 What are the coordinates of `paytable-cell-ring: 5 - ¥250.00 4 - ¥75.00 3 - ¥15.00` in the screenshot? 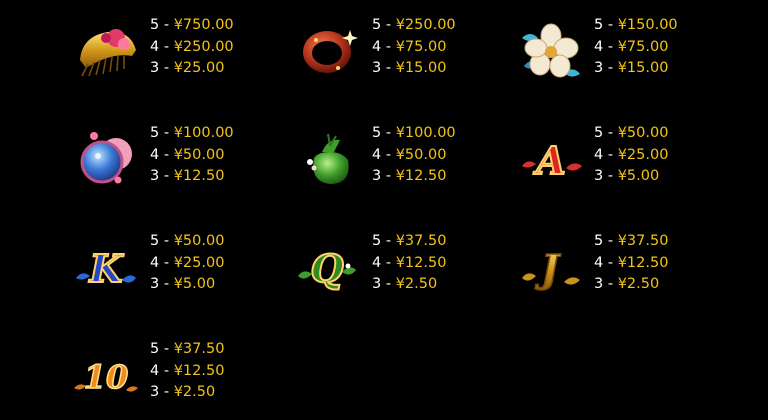 It's located at (409, 56).